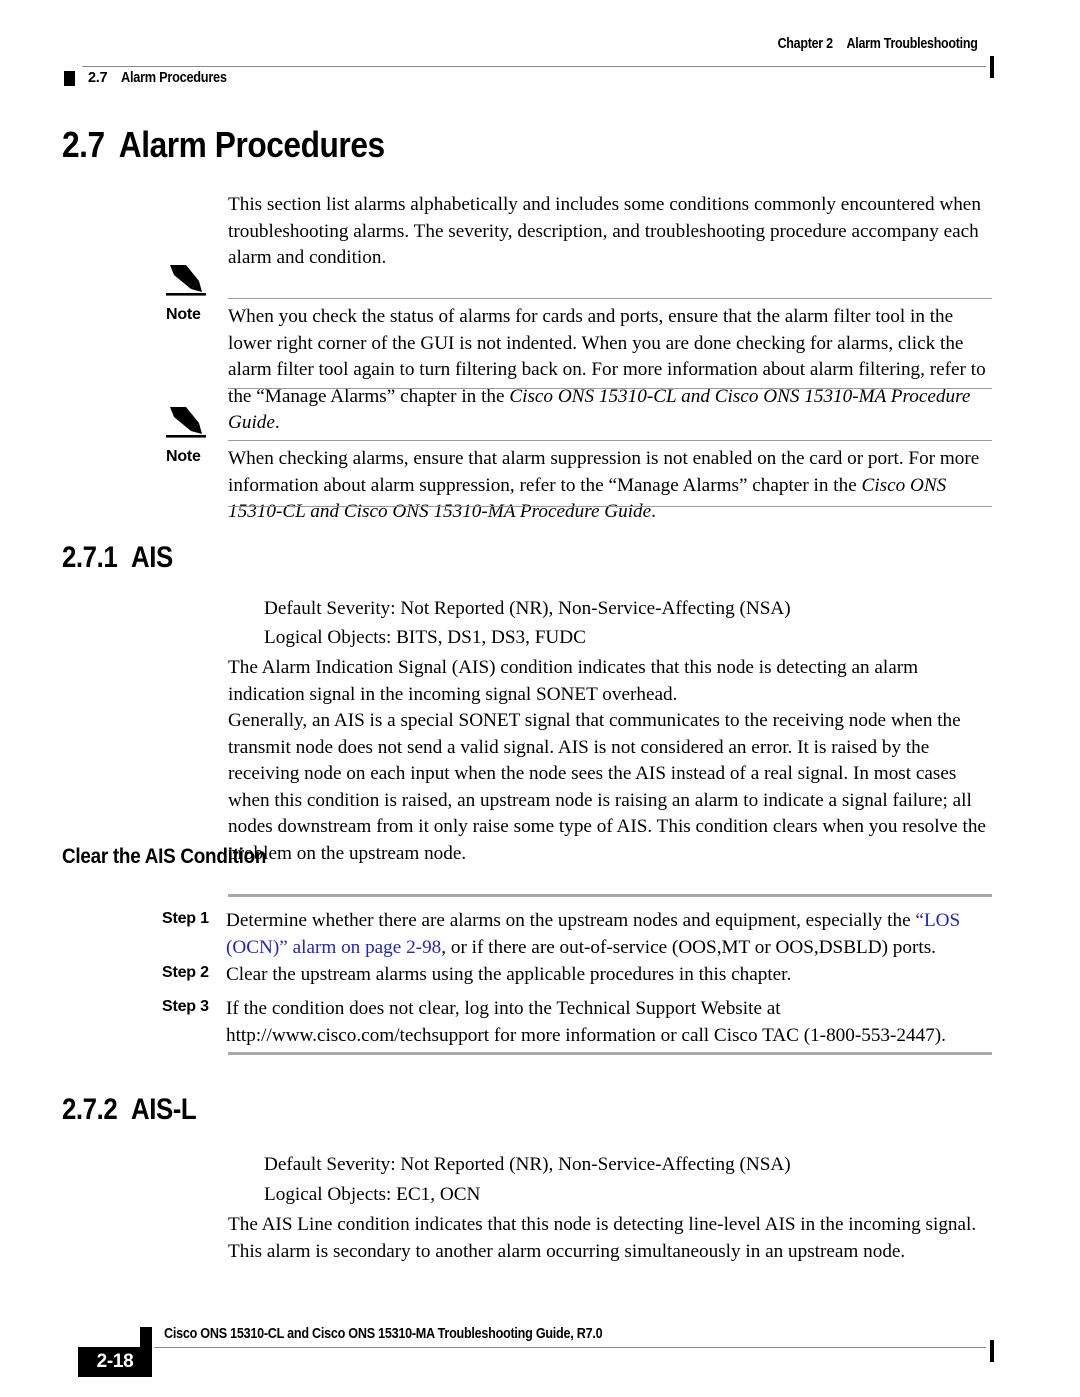 The image size is (1080, 1397). I want to click on header-chapter-number: Chapter 2, so click(805, 44).